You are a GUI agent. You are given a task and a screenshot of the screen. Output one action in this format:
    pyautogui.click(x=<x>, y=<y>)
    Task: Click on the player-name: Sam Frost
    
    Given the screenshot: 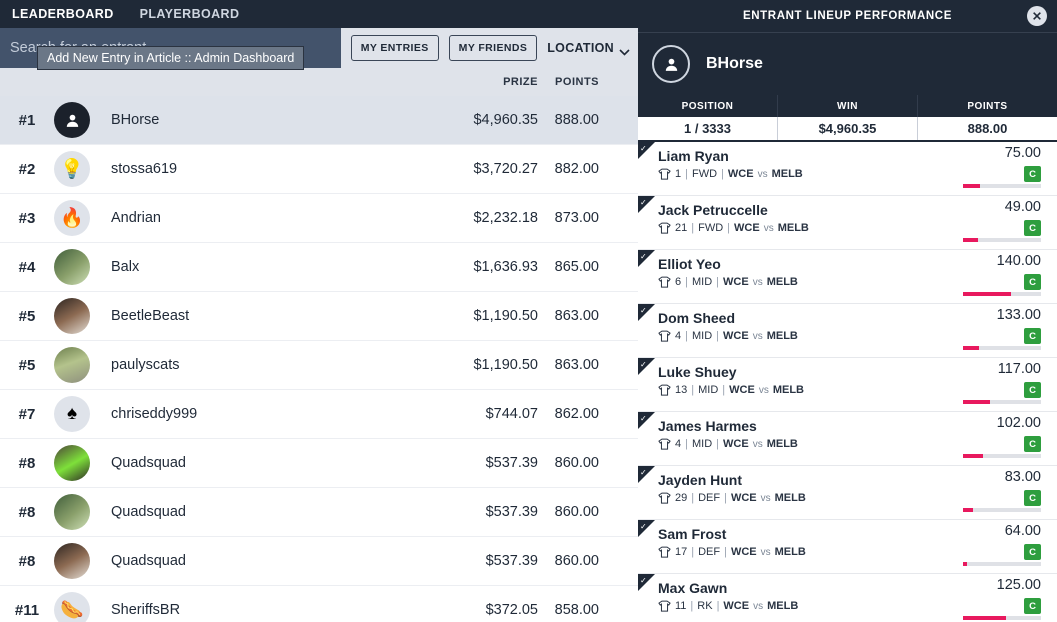 What is the action you would take?
    pyautogui.click(x=692, y=534)
    